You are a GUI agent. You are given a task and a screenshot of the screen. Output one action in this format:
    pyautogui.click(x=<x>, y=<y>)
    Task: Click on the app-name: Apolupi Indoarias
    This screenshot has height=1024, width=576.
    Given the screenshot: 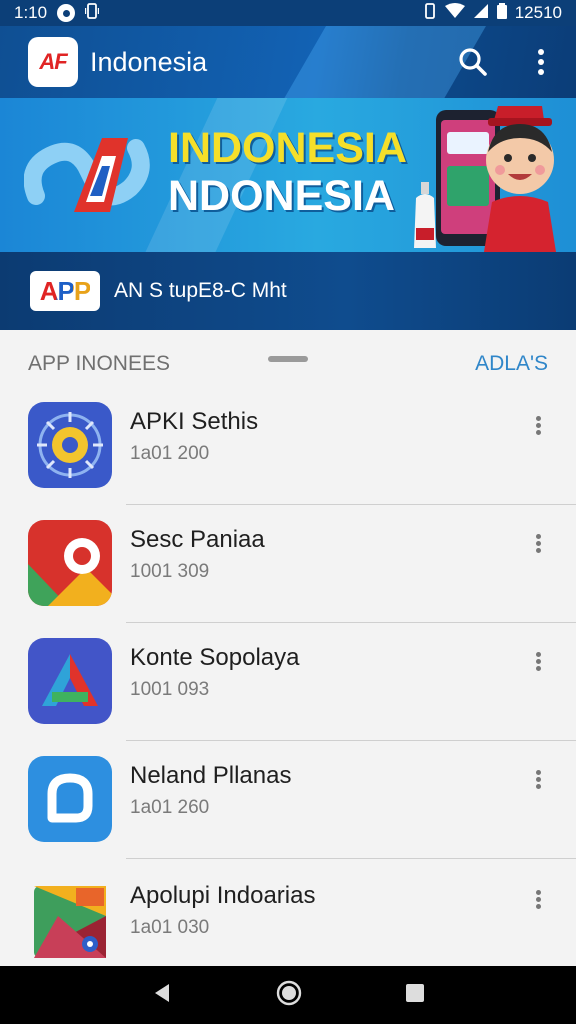 What is the action you would take?
    pyautogui.click(x=223, y=895)
    